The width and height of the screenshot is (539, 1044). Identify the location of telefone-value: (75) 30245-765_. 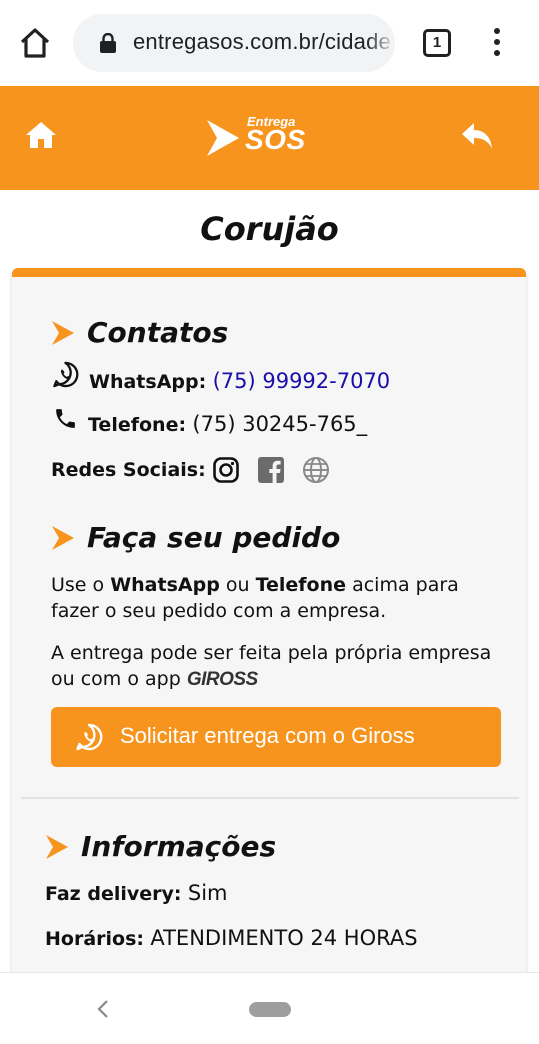
(279, 424).